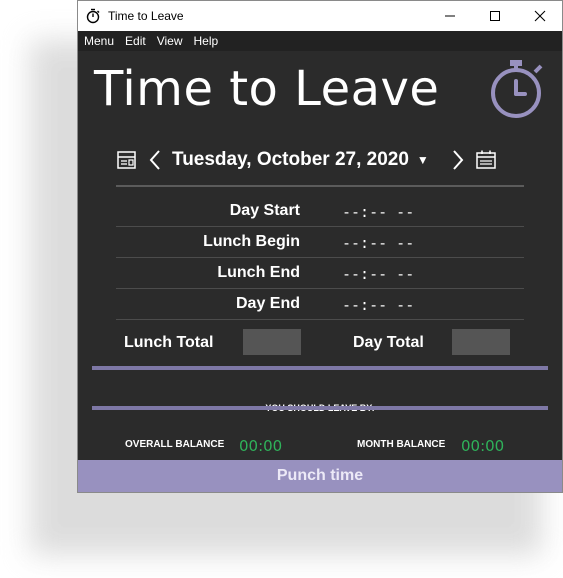 The image size is (563, 578). Describe the element at coordinates (494, 16) in the screenshot. I see `maximize-icon` at that location.